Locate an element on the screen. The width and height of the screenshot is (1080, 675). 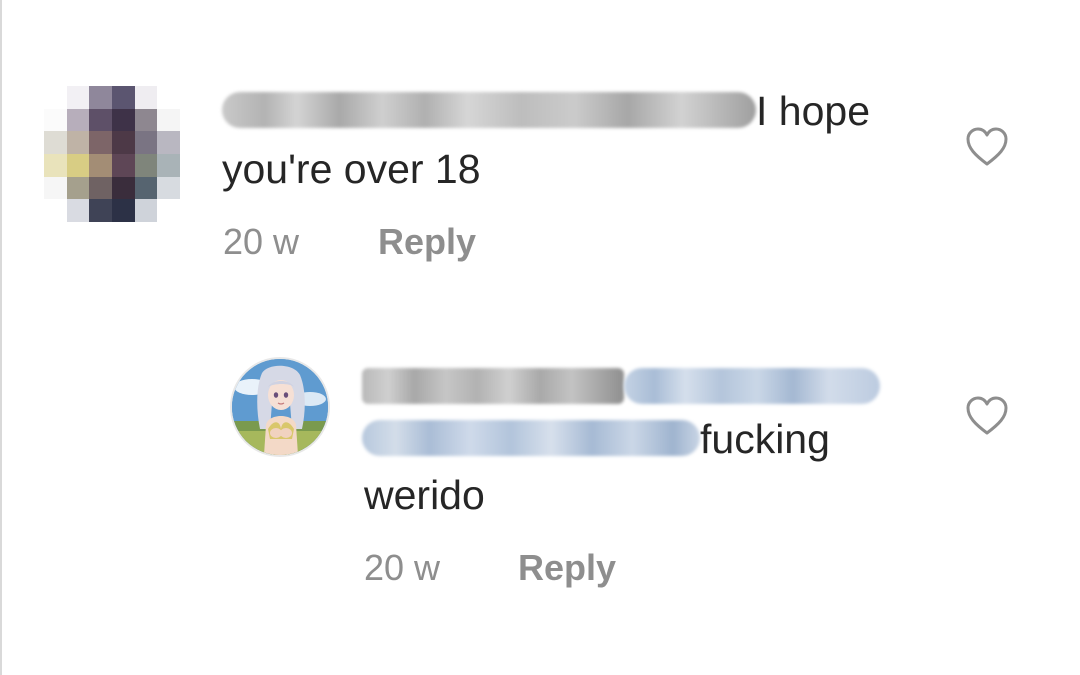
comment-text-line: werido is located at coordinates (424, 495).